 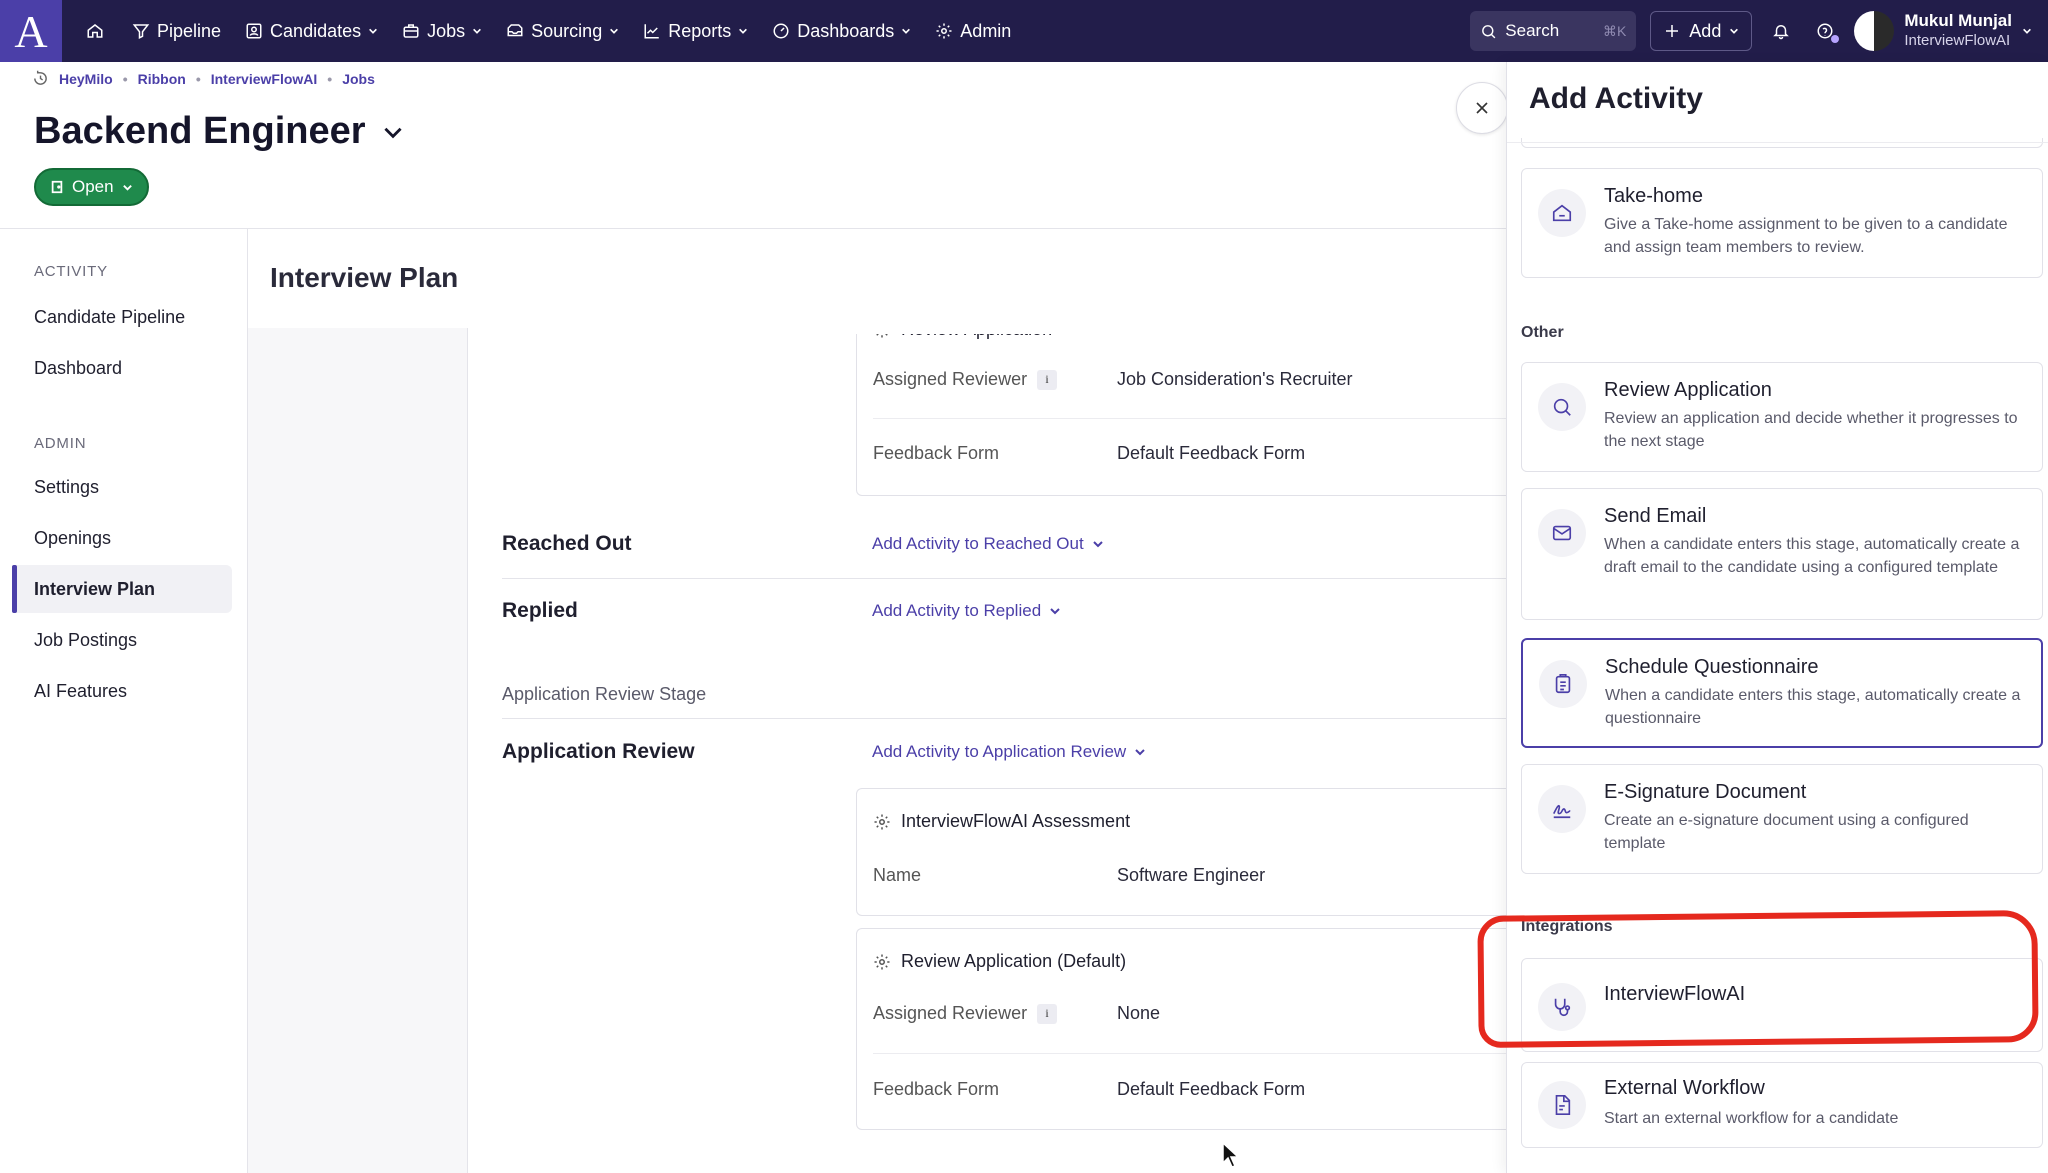 I want to click on briefcase-icon, so click(x=411, y=31).